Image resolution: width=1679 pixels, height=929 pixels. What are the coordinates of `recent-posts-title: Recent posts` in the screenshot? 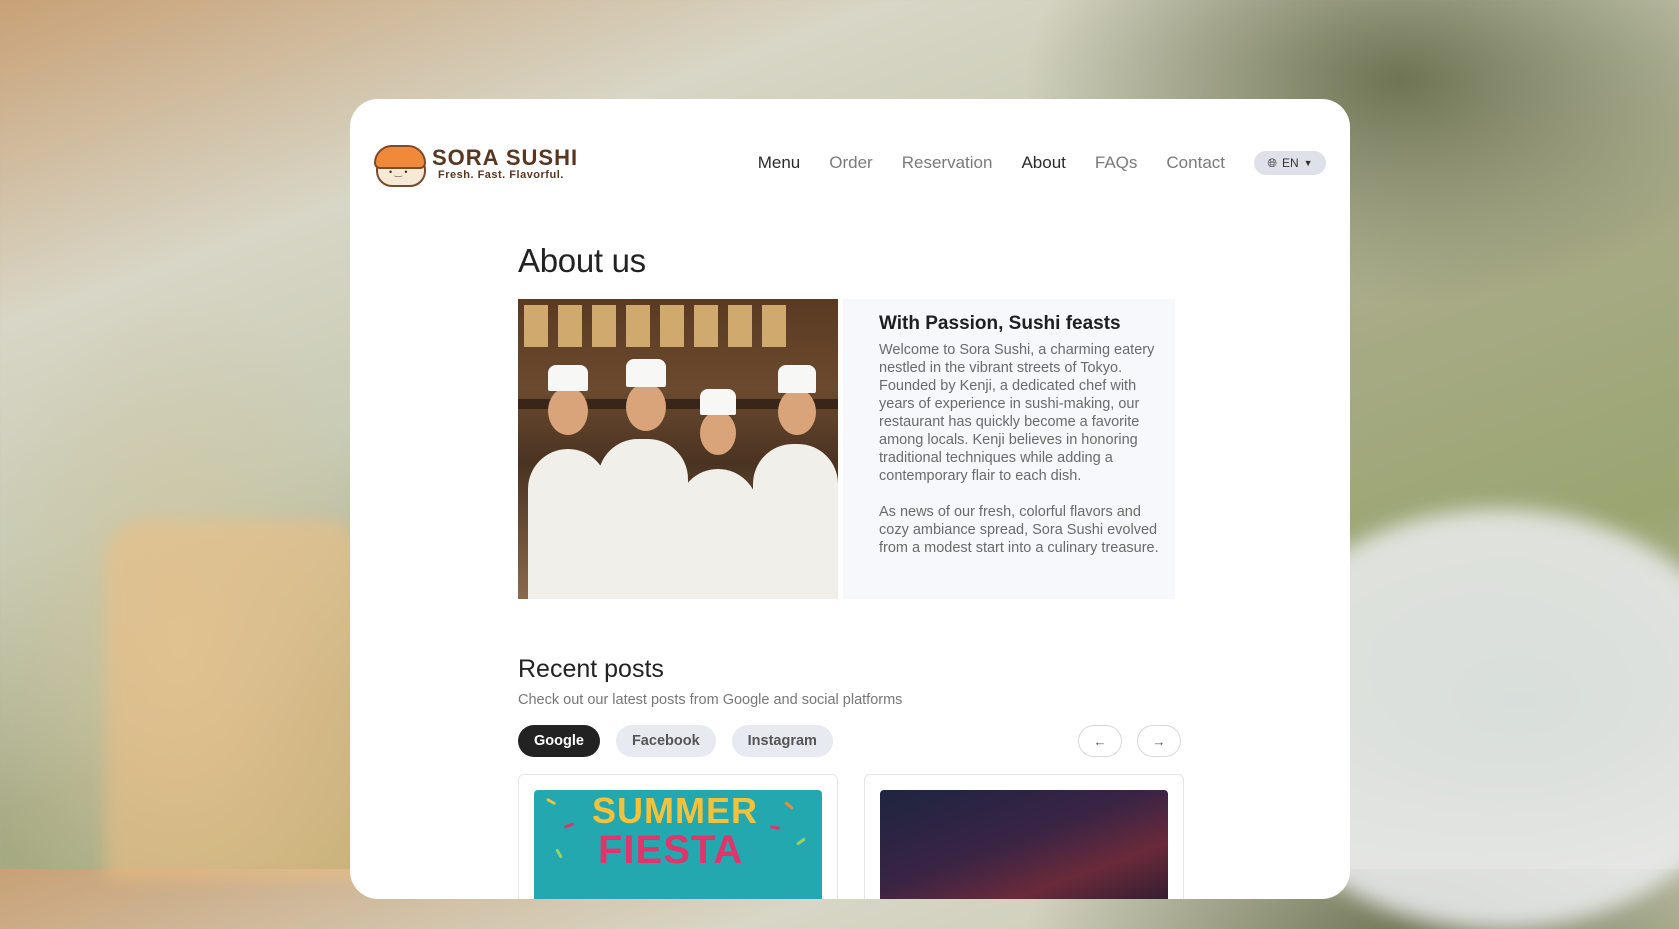 It's located at (591, 669).